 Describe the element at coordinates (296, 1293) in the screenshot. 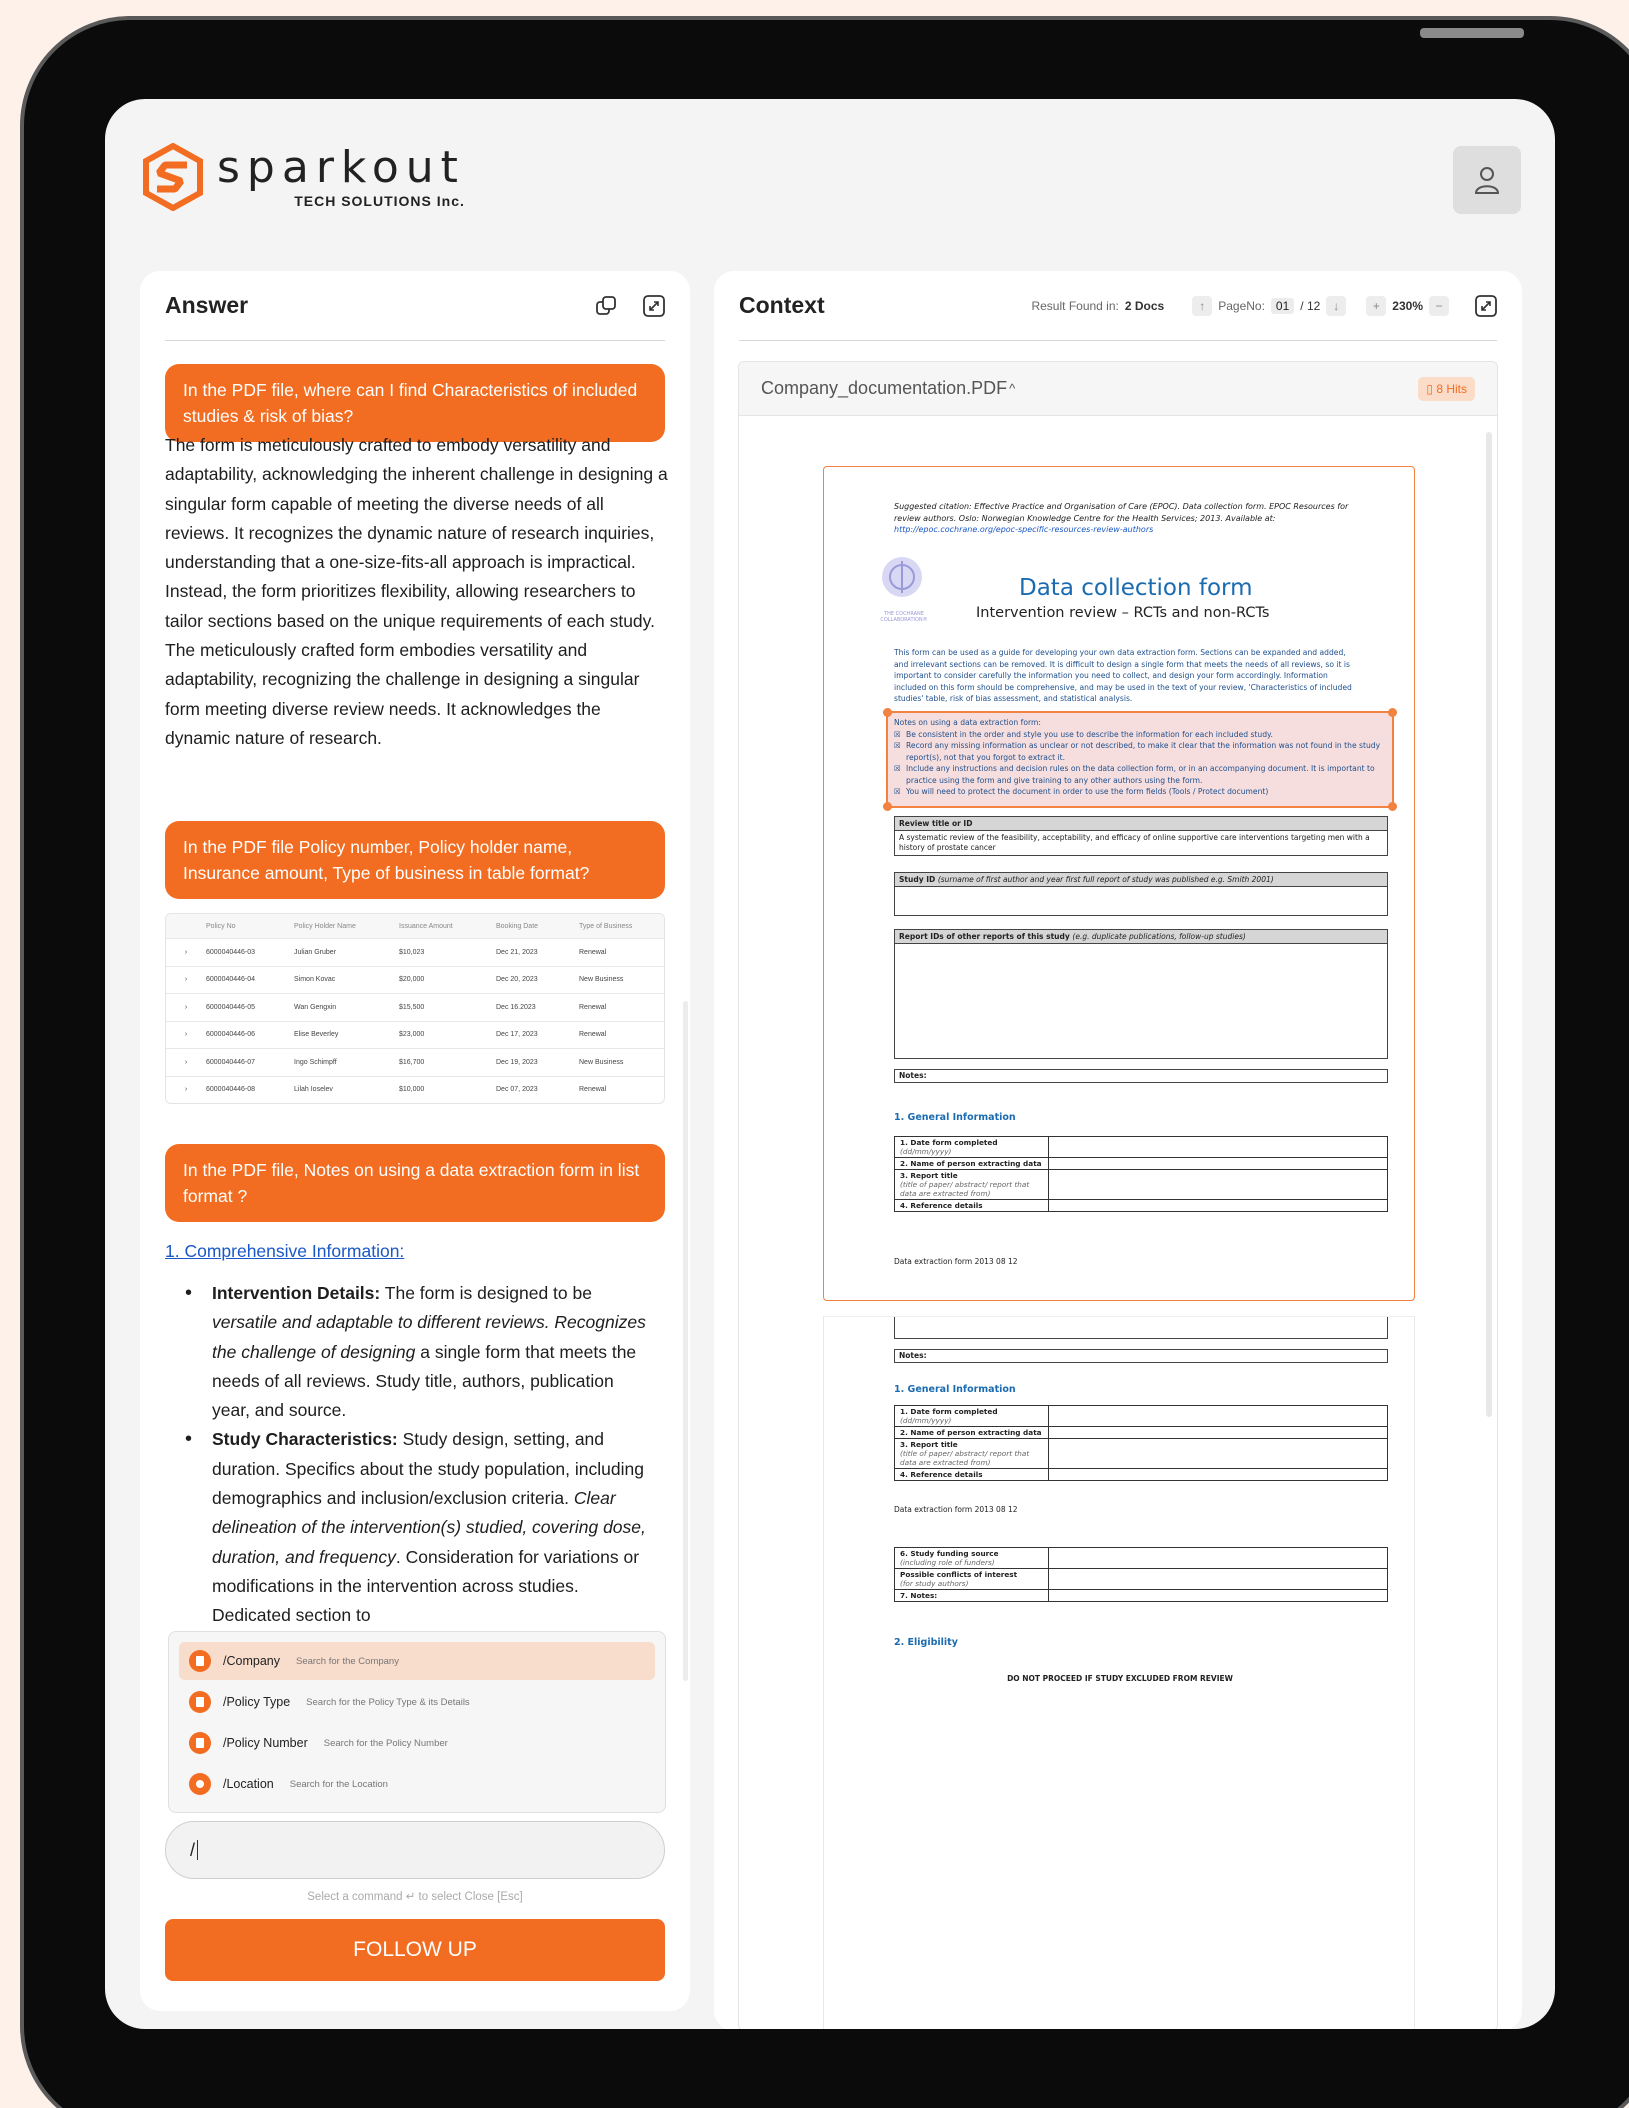

I see `bullet-label: Intervention Details:` at that location.